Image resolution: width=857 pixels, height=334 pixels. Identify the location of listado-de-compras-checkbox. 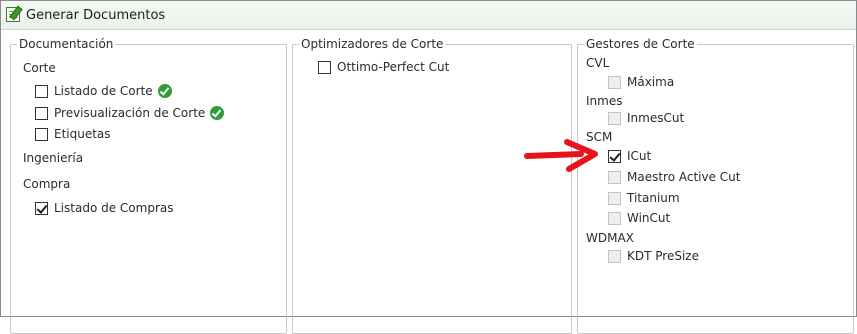
(41, 208).